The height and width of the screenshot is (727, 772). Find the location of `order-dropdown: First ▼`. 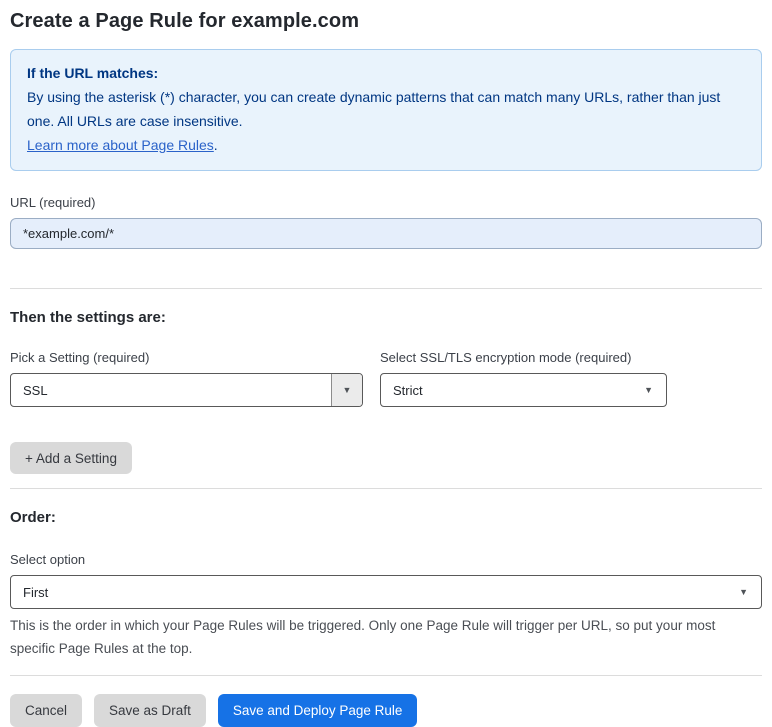

order-dropdown: First ▼ is located at coordinates (386, 592).